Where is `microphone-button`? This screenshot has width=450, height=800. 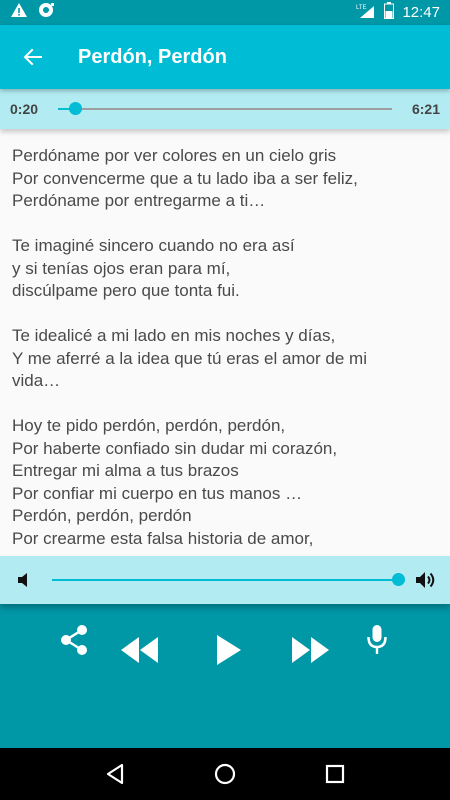 microphone-button is located at coordinates (377, 640).